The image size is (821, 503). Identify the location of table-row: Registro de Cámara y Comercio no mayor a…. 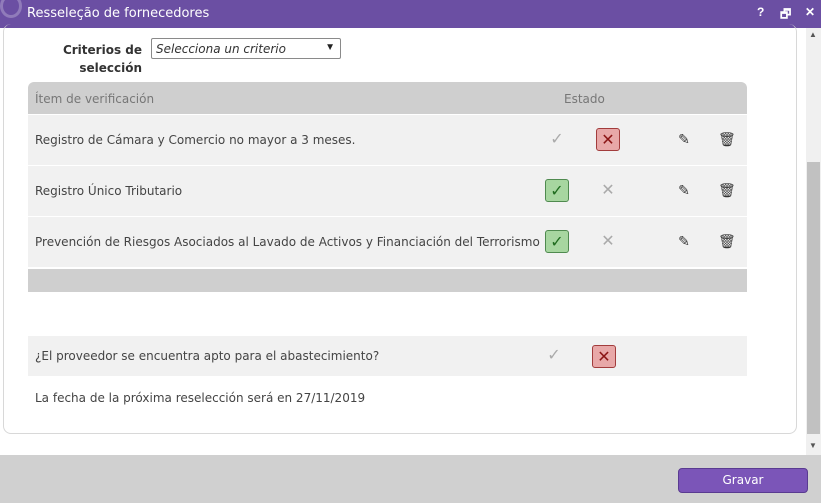
(387, 139).